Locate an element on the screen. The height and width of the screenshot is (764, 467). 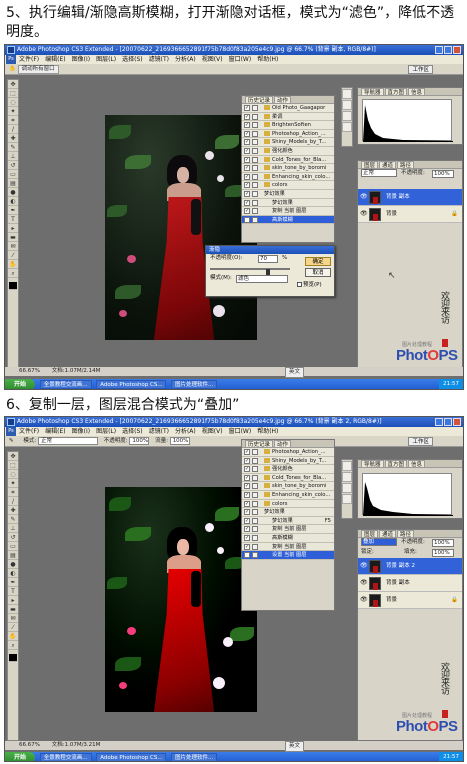
close-button is located at coordinates (457, 422).